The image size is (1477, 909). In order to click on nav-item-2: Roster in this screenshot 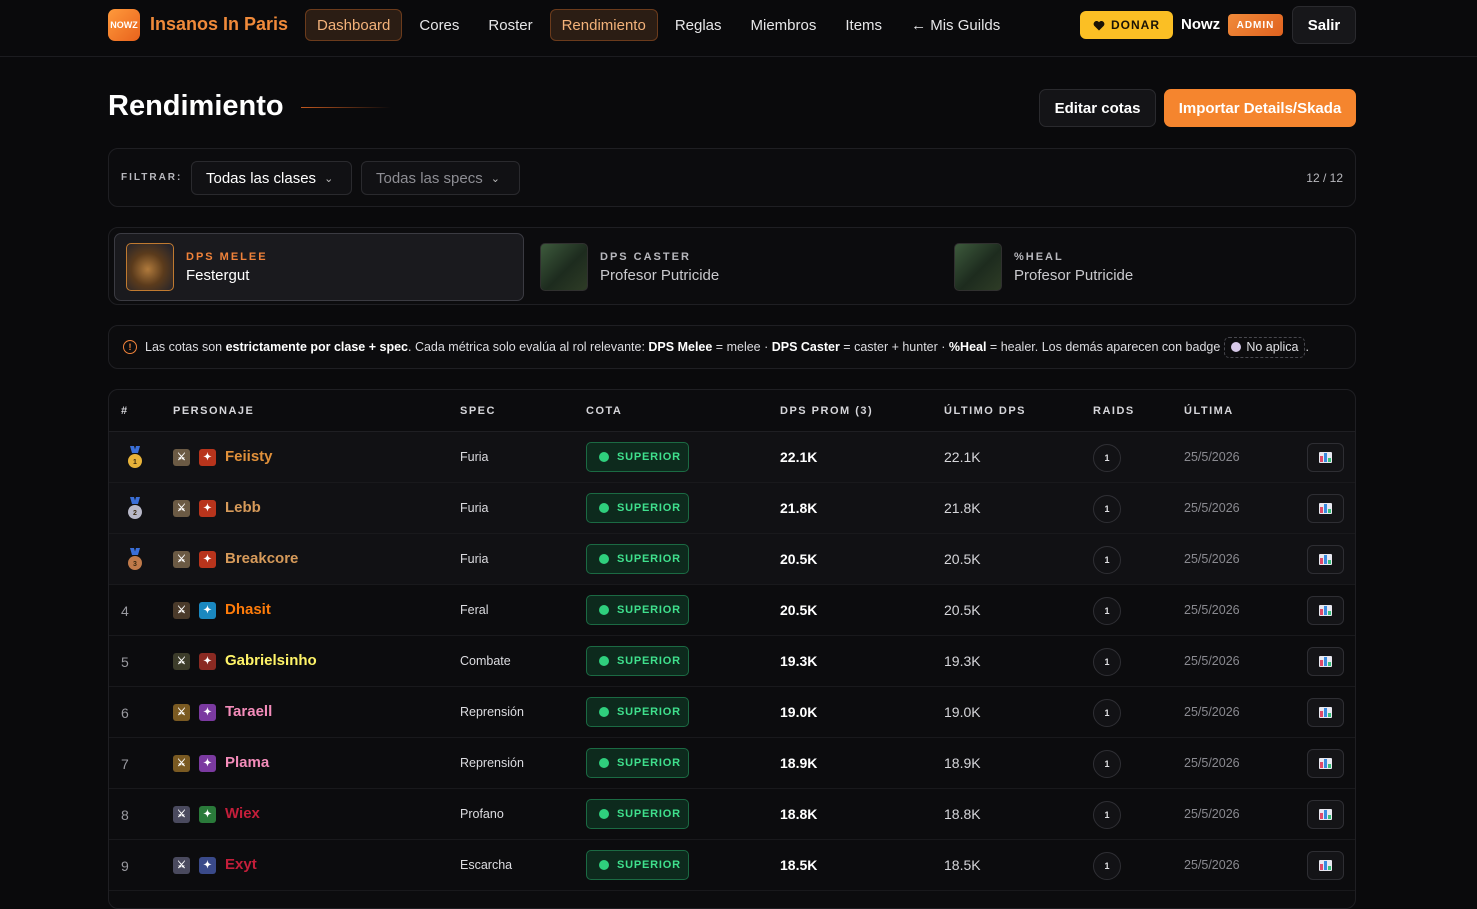, I will do `click(510, 25)`.